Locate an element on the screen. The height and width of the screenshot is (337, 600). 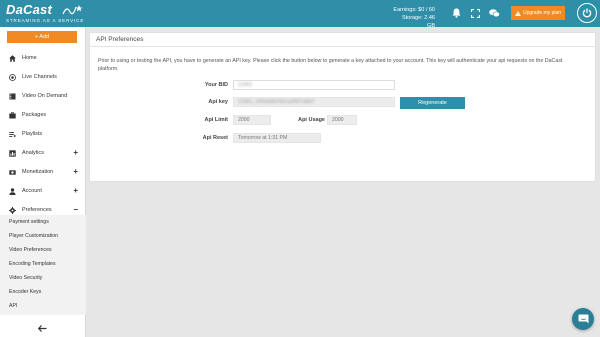
sidebar-item-label: Packages is located at coordinates (34, 115).